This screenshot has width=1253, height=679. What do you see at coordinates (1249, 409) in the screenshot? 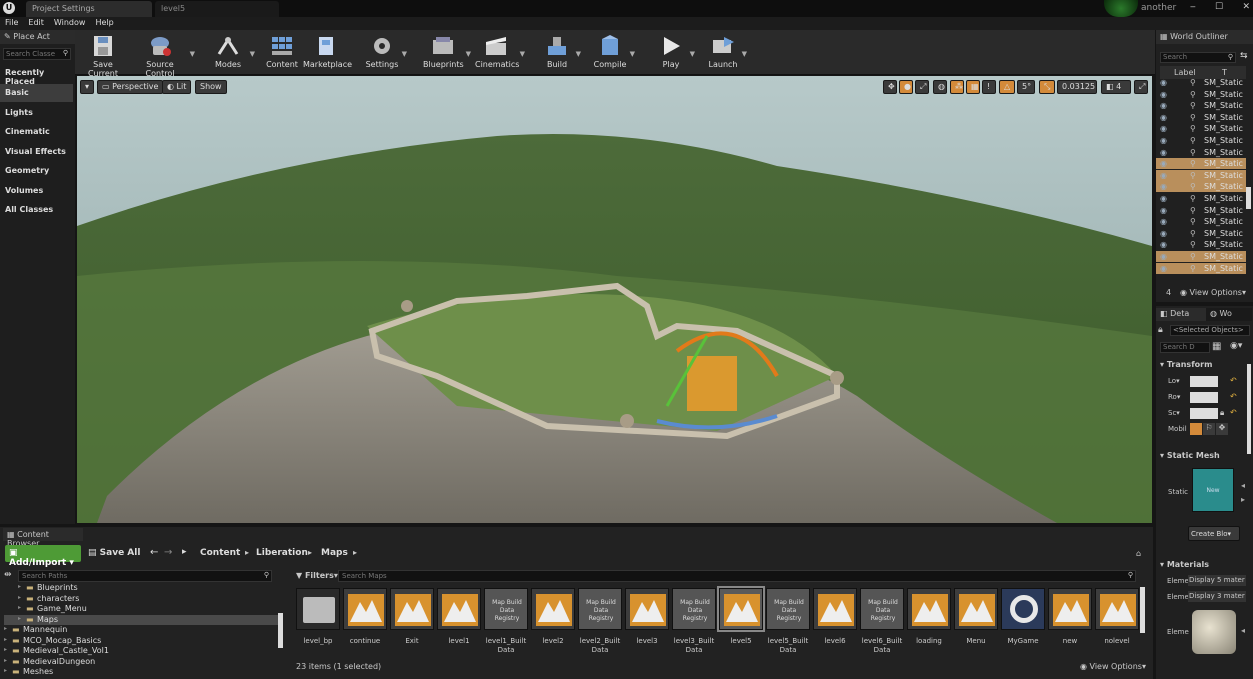
I see `details-scrollbar` at bounding box center [1249, 409].